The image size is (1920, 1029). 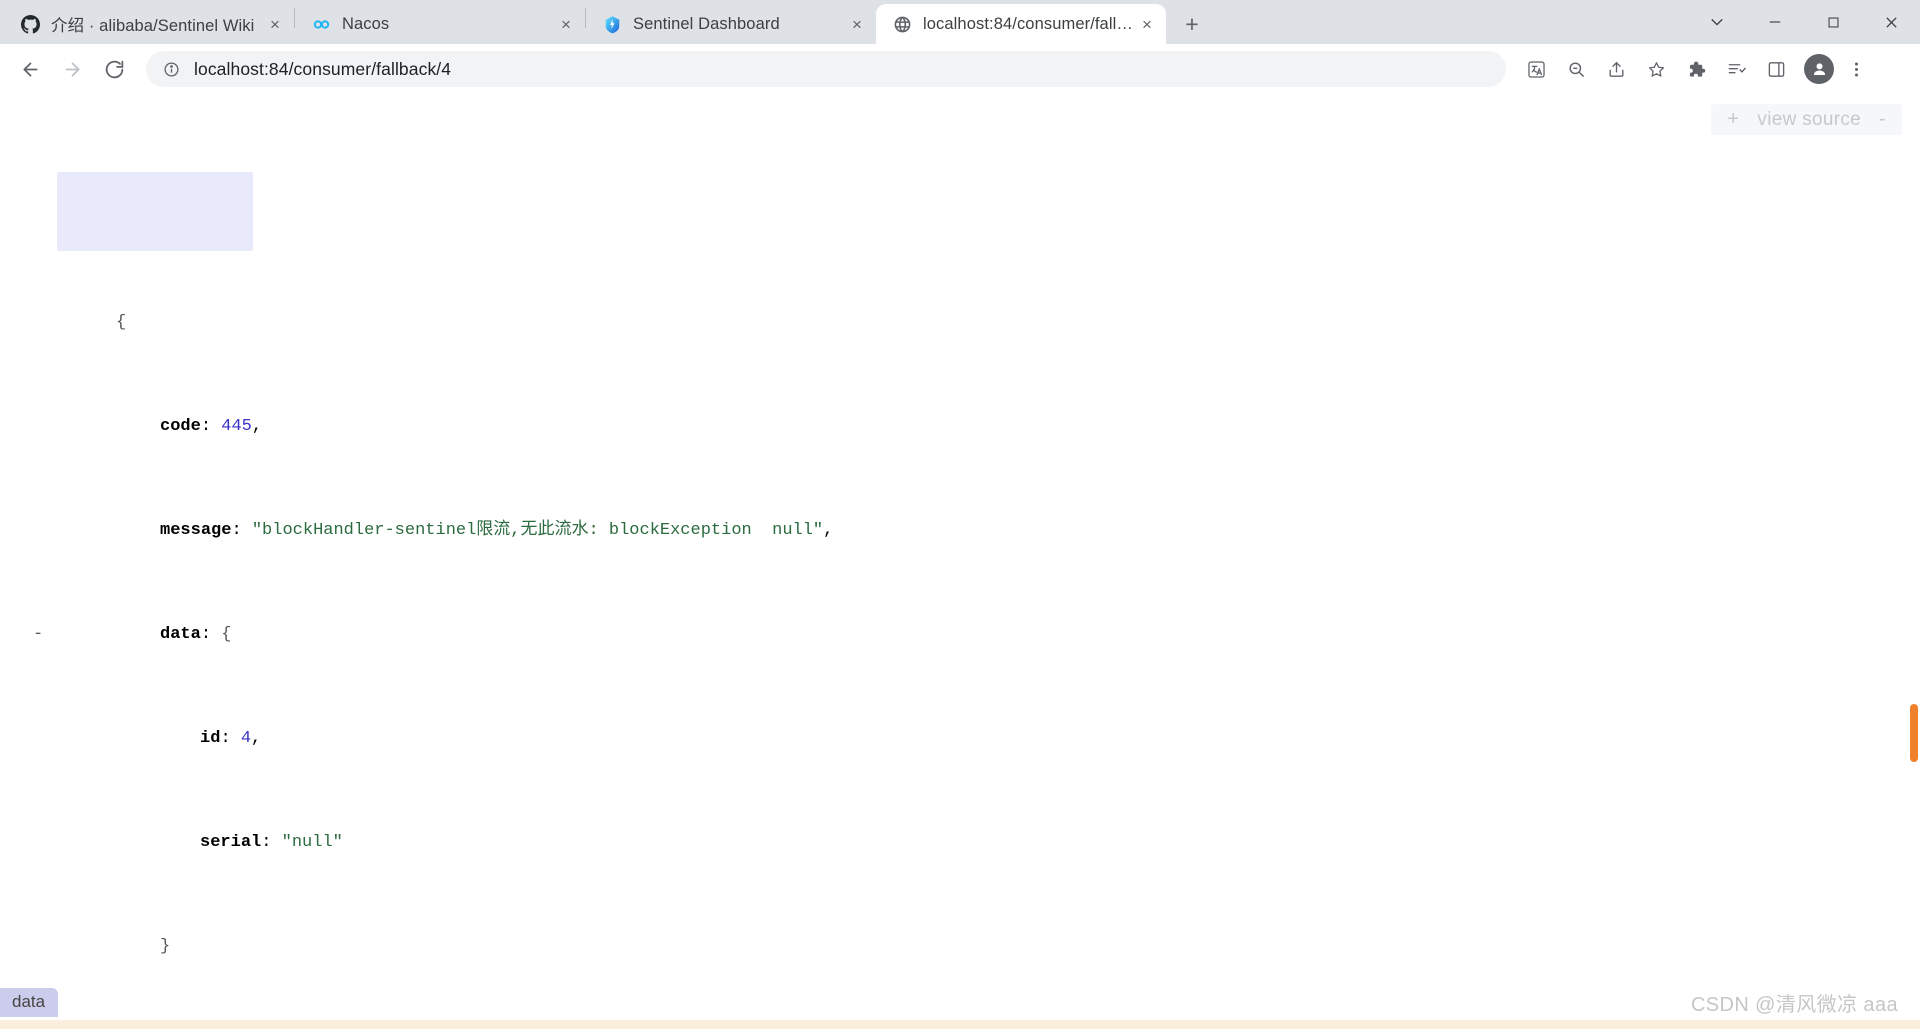 I want to click on browser-toolbar: localhost:84/consumer/fallback/4, so click(x=960, y=69).